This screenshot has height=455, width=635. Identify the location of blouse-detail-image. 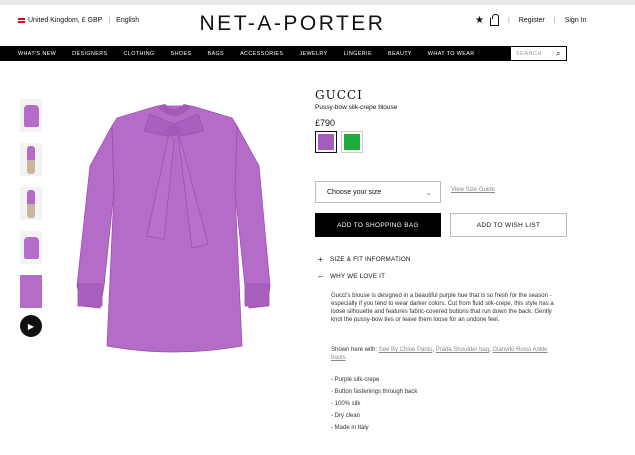
(31, 291).